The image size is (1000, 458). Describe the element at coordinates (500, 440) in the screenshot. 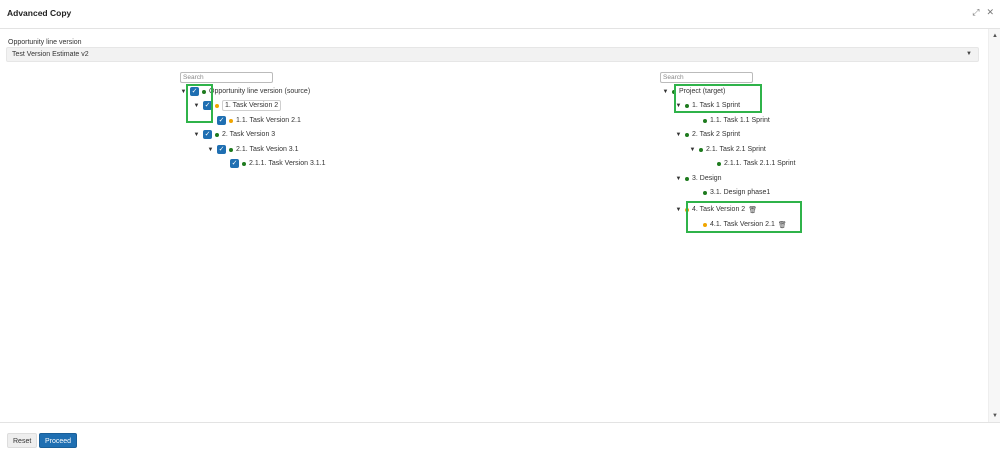

I see `dialog-footer: Reset Proceed` at that location.